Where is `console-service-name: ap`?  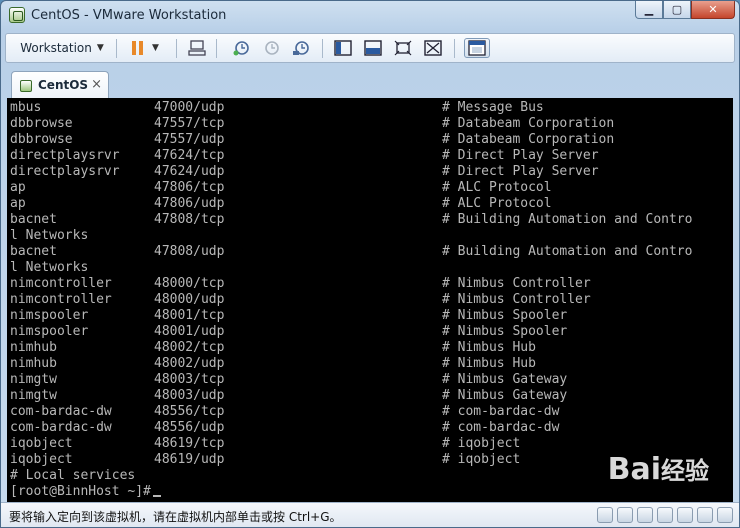
console-service-name: ap is located at coordinates (18, 187).